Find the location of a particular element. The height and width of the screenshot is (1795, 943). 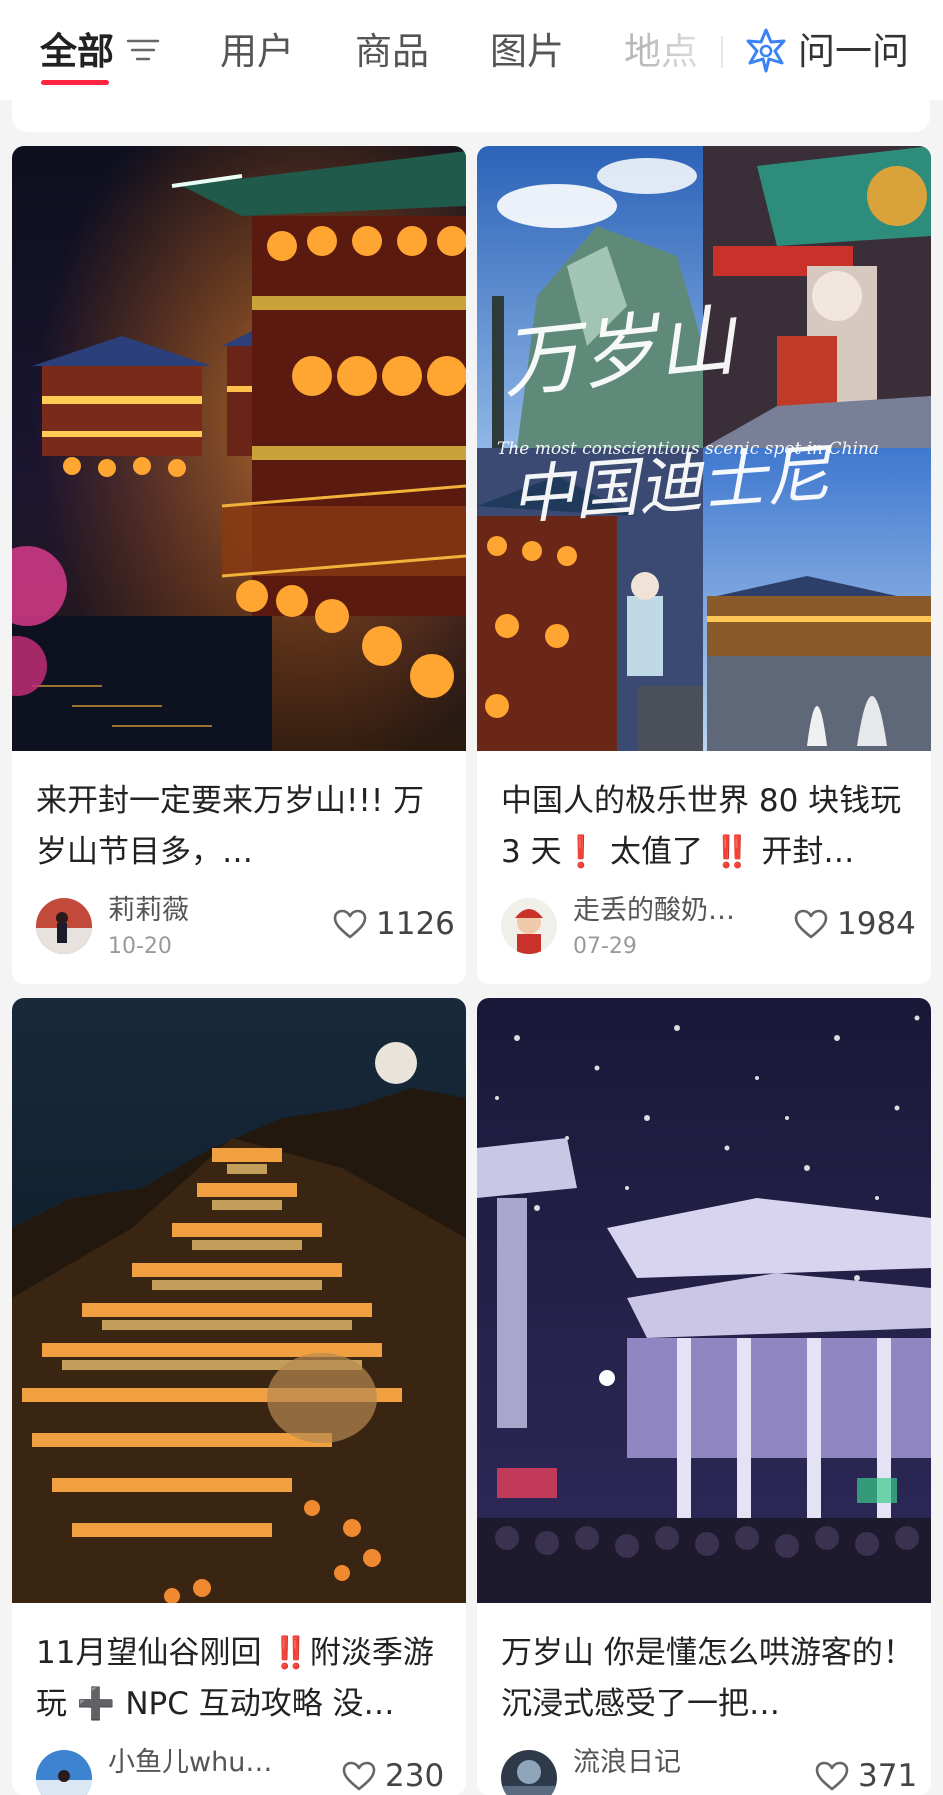

tab-products: 商品 is located at coordinates (392, 52).